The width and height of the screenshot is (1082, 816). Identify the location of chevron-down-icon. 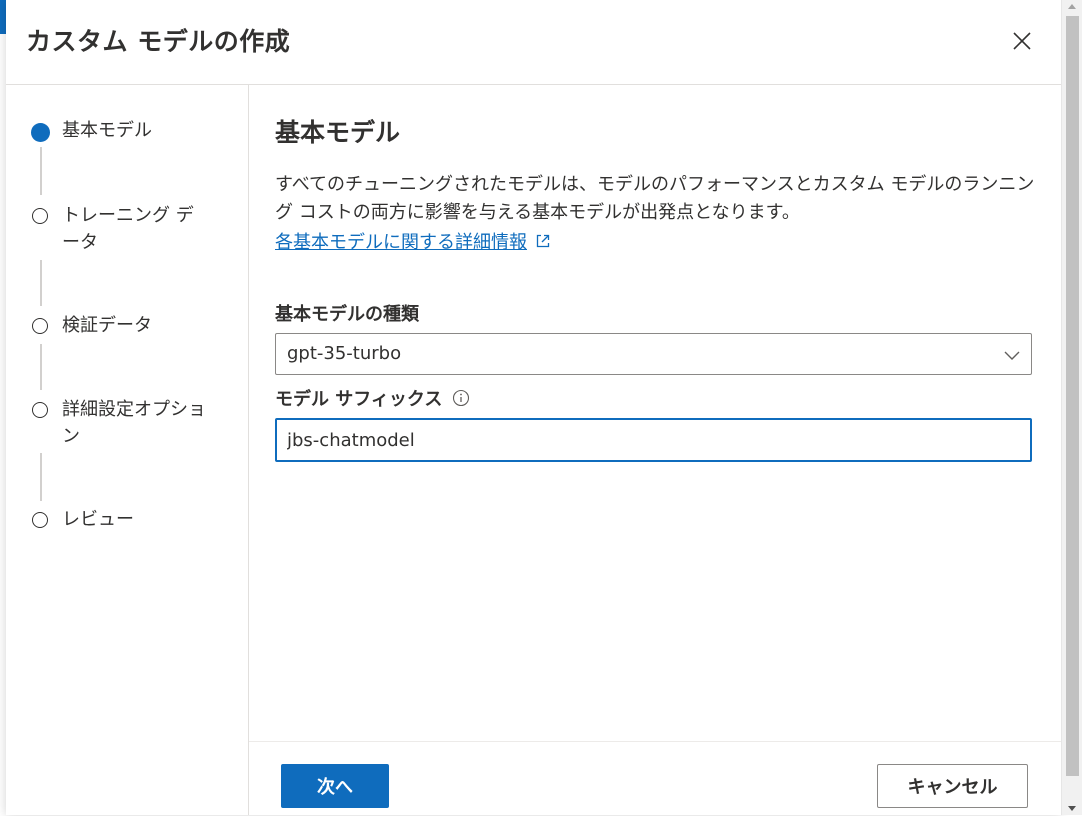
(1012, 355).